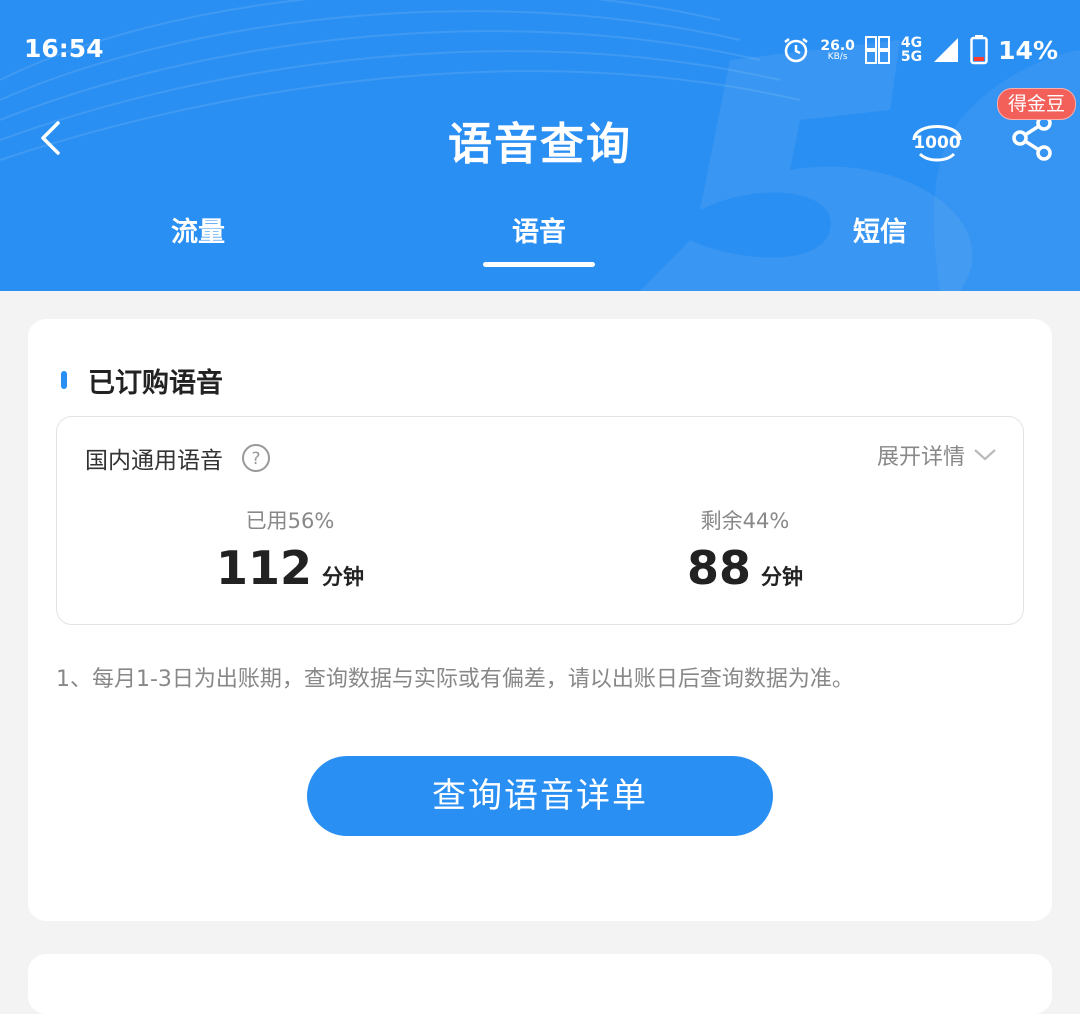 This screenshot has height=1014, width=1080. What do you see at coordinates (539, 229) in the screenshot?
I see `tab-voice: 语音` at bounding box center [539, 229].